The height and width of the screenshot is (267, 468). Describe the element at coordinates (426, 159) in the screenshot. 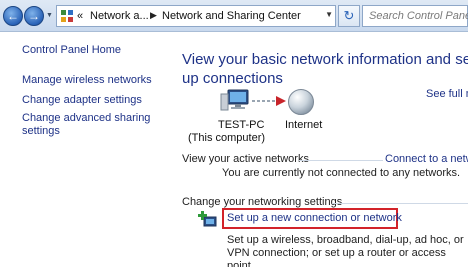

I see `connect-to-network-link: Connect to a netw` at that location.